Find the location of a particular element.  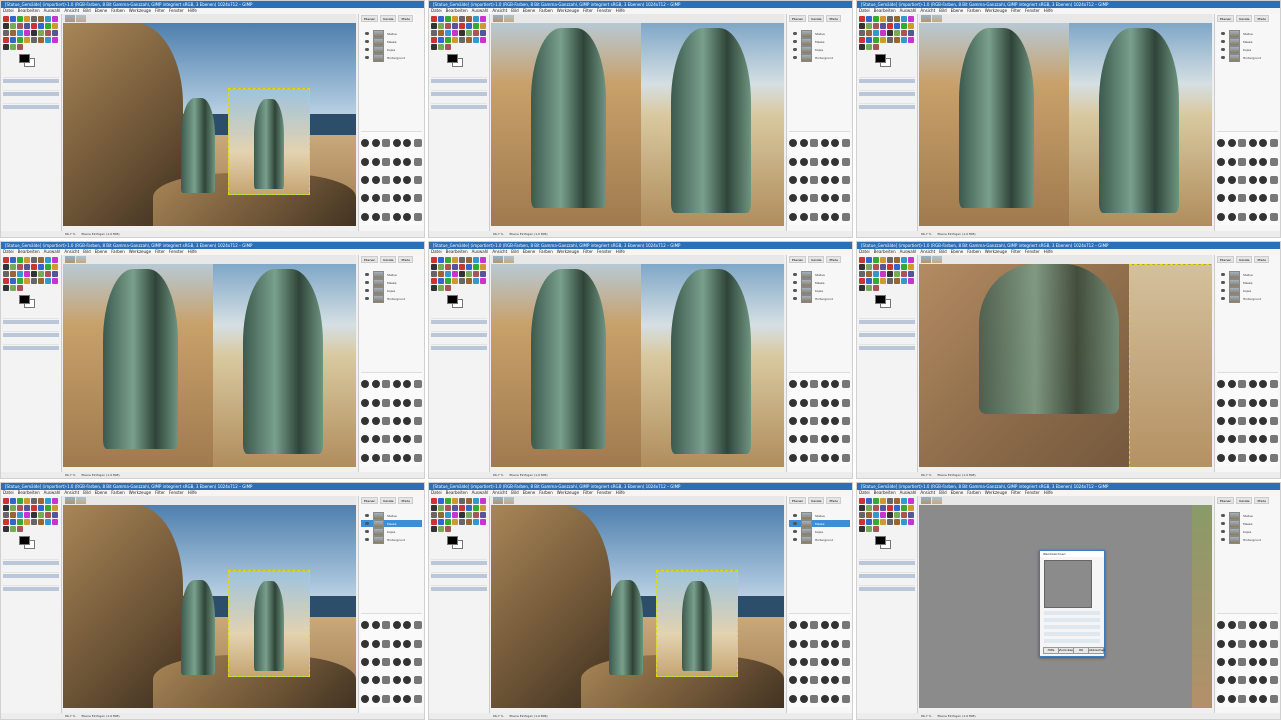

menu-item: Auswahl is located at coordinates (908, 492).